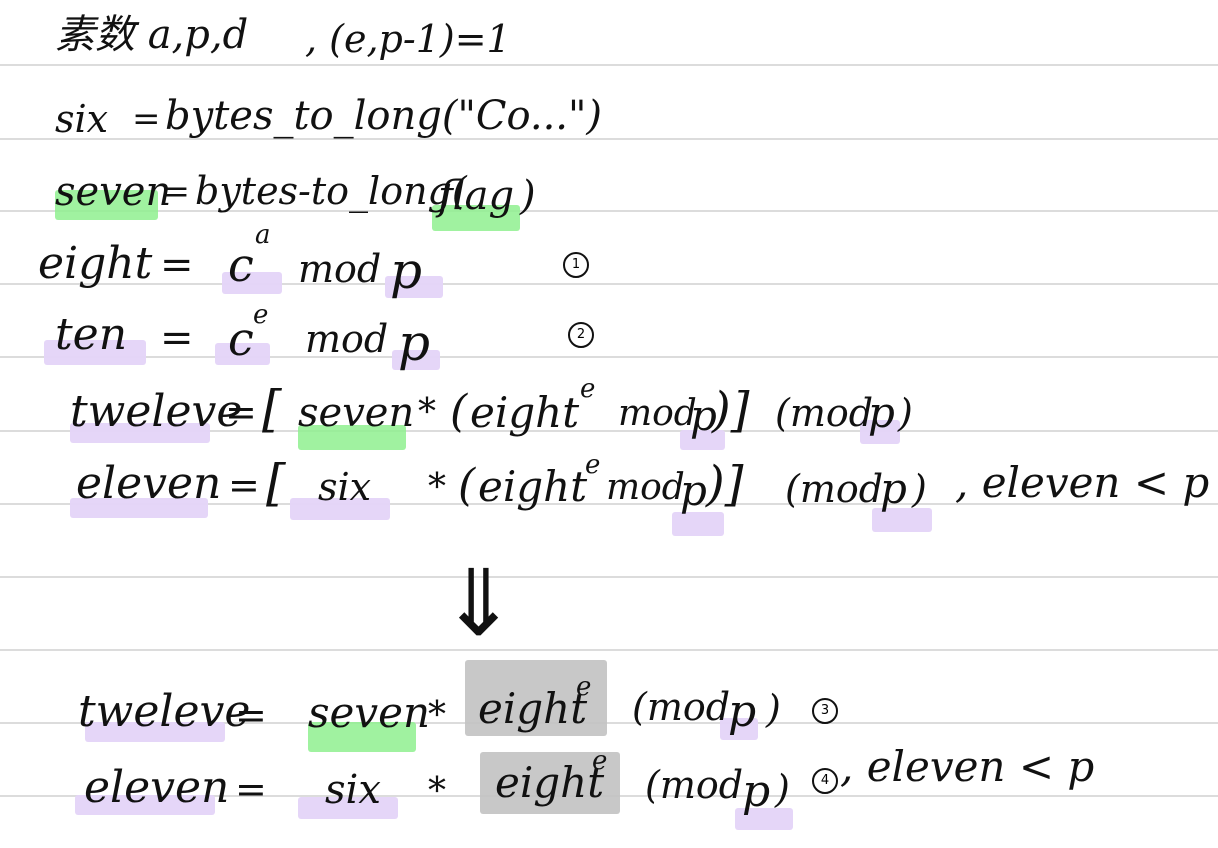  Describe the element at coordinates (384, 116) in the screenshot. I see `six-definition: bytes_to_long("Co...")` at that location.